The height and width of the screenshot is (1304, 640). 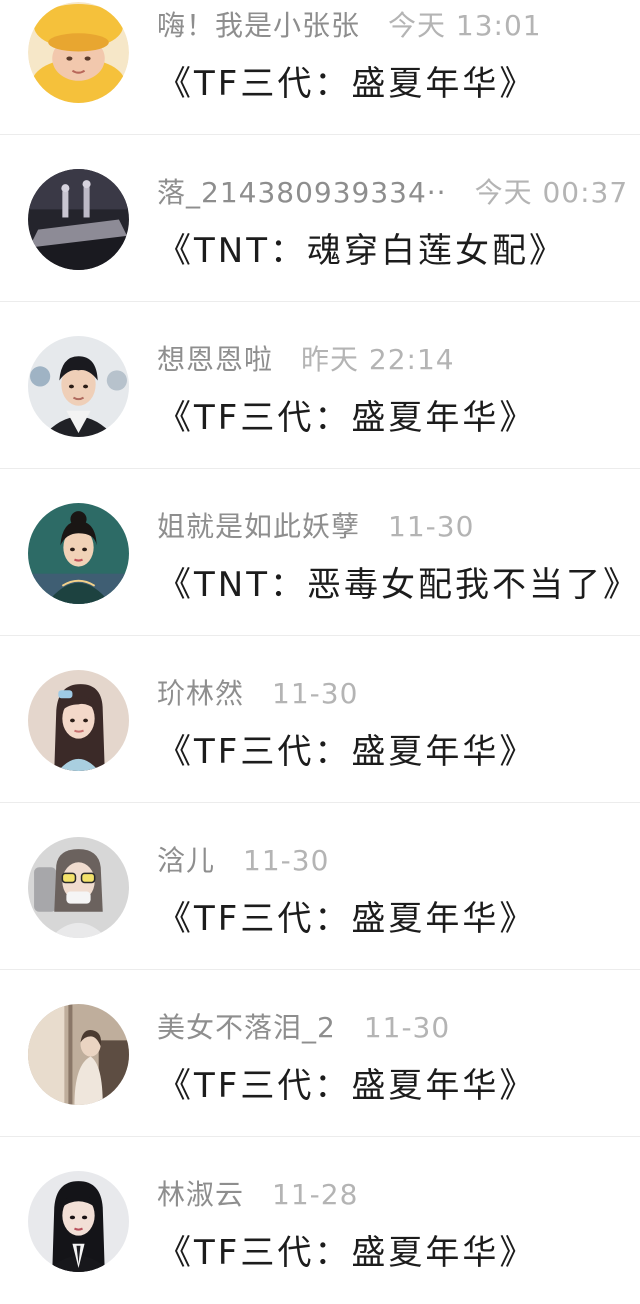 I want to click on boy-portrait-avatar-icon, so click(x=78, y=386).